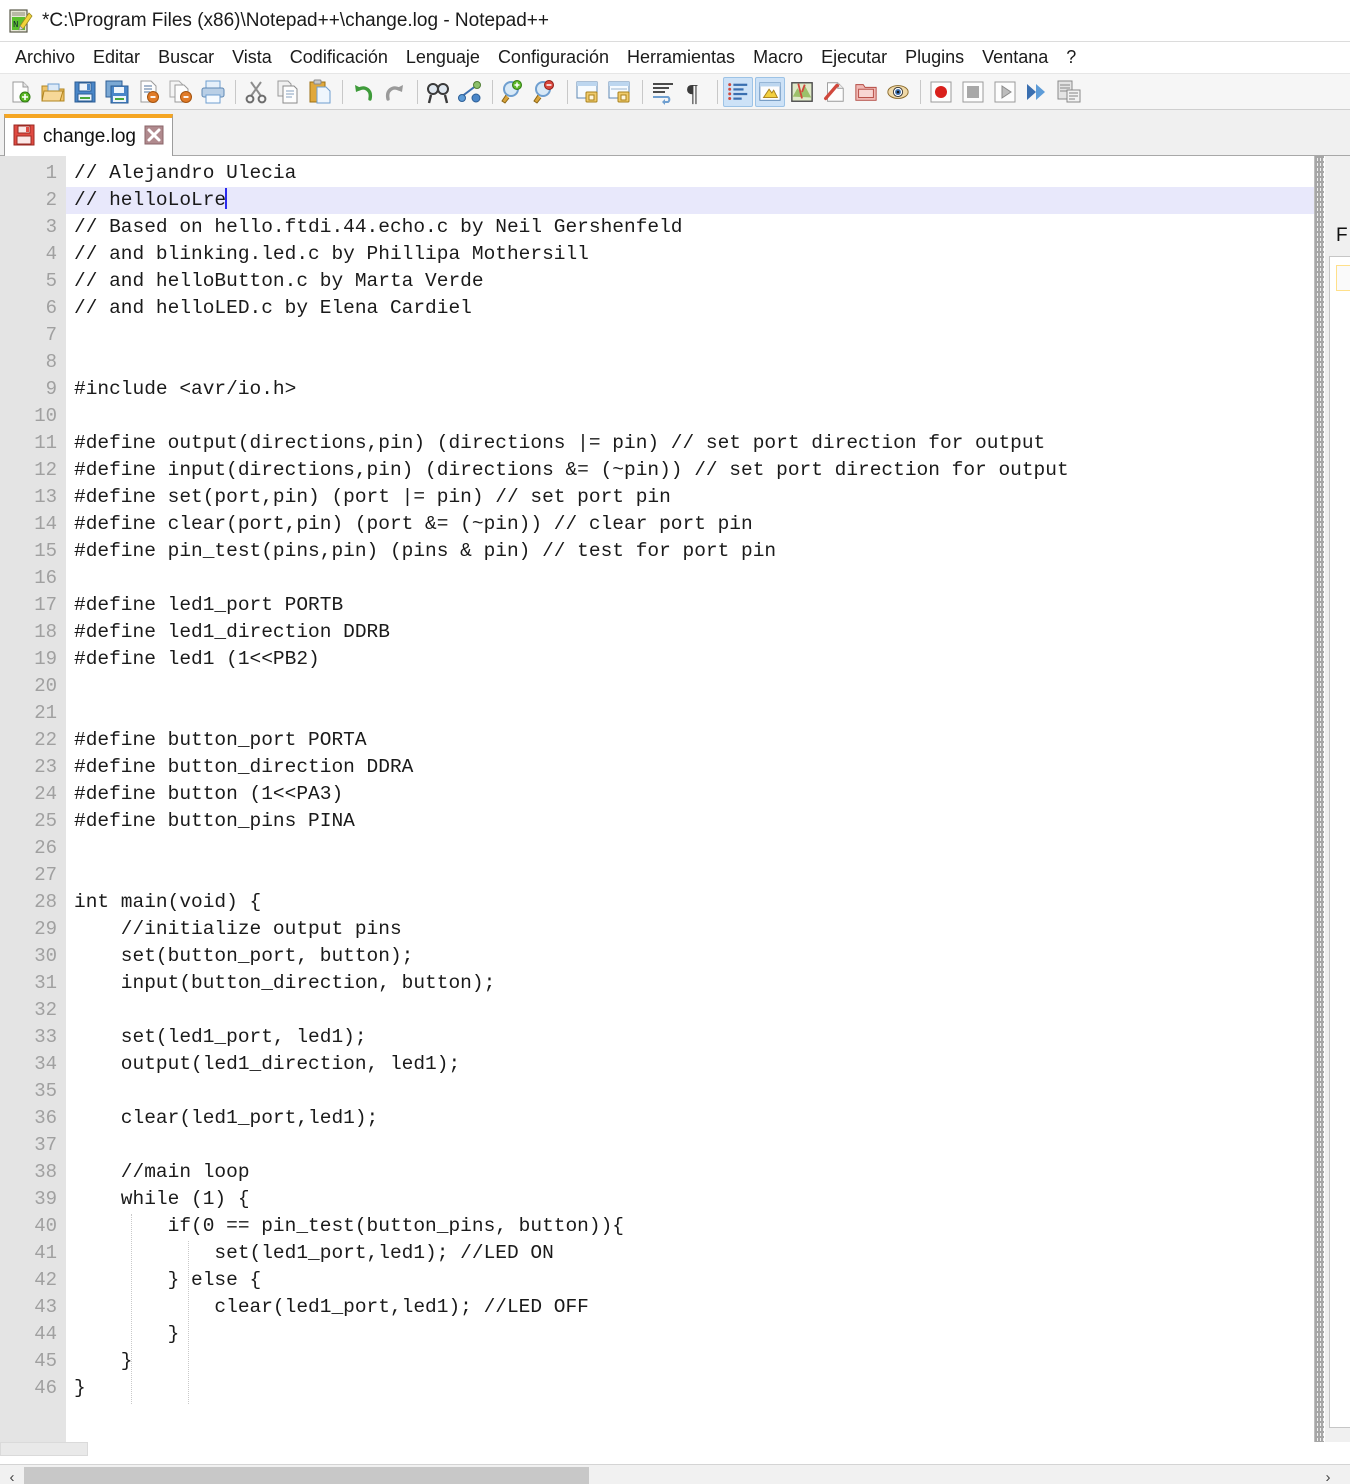  Describe the element at coordinates (45, 524) in the screenshot. I see `line-number: 14` at that location.